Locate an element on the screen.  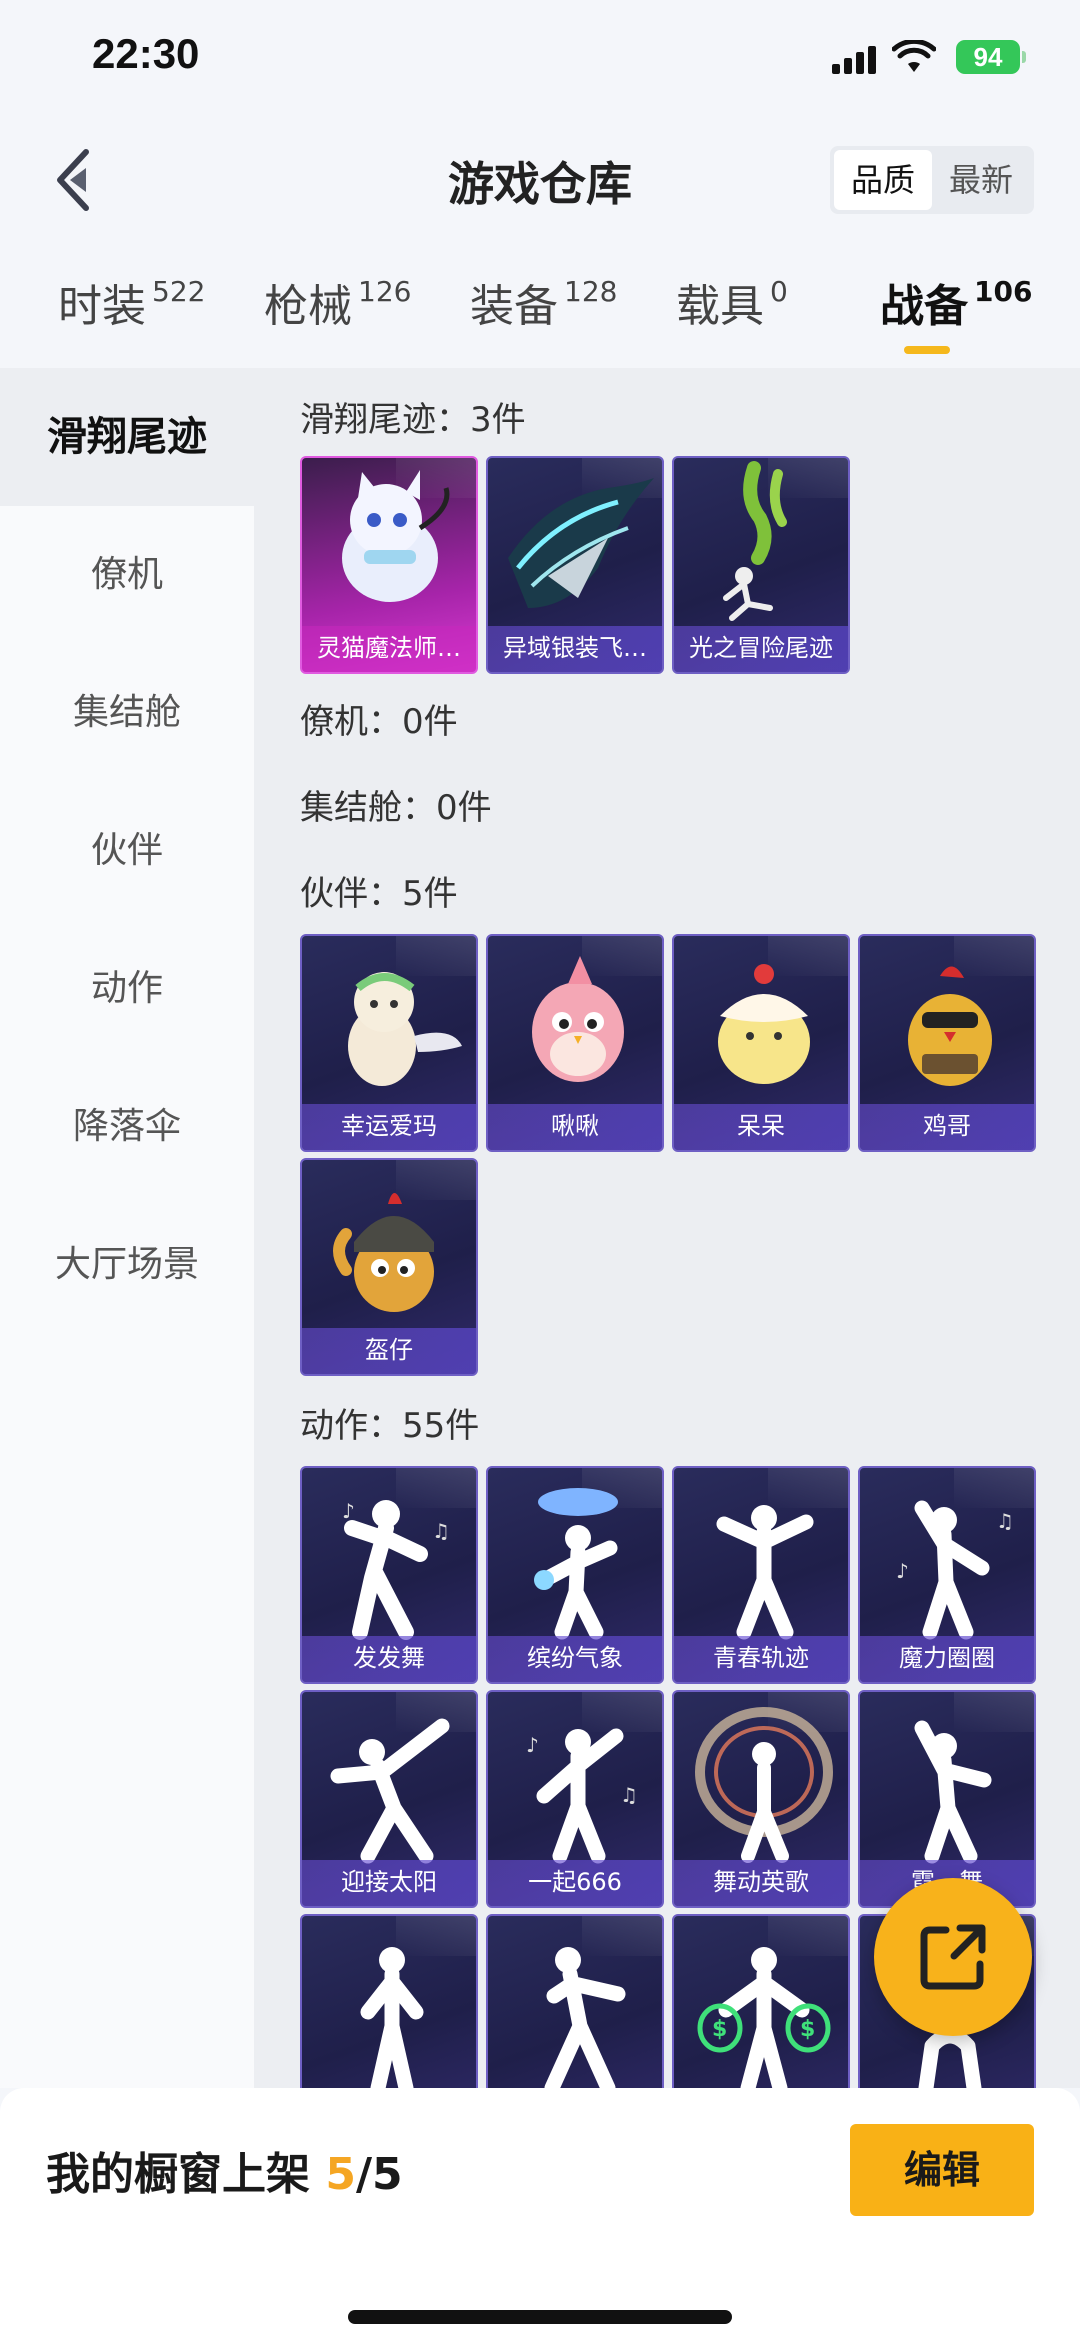
666-dancer-art: ♪♫ is located at coordinates (582, 1796).